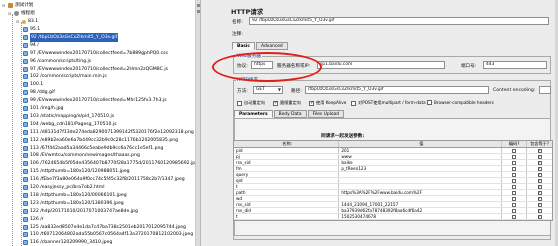 This screenshot has width=558, height=246. I want to click on param-name: path, so click(287, 192).